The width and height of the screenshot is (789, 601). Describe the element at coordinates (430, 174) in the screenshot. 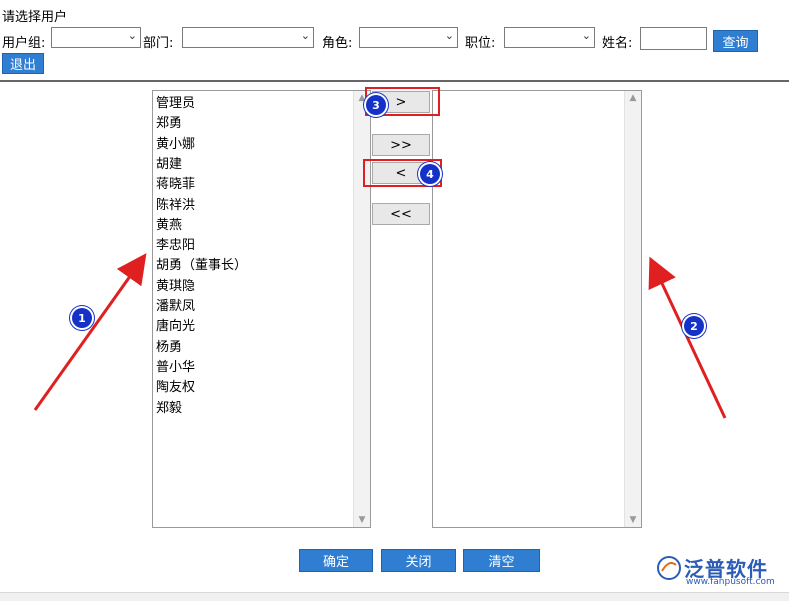

I see `annotation-badge-4: 4` at that location.